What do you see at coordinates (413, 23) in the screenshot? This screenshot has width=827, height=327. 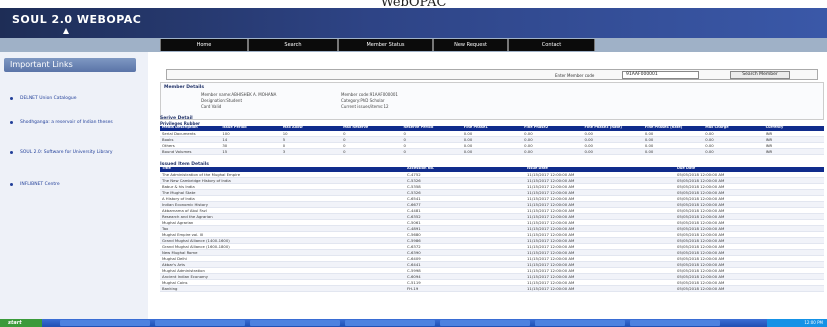 I see `header-banner: SOUL 2.0 WEBOPAC` at bounding box center [413, 23].